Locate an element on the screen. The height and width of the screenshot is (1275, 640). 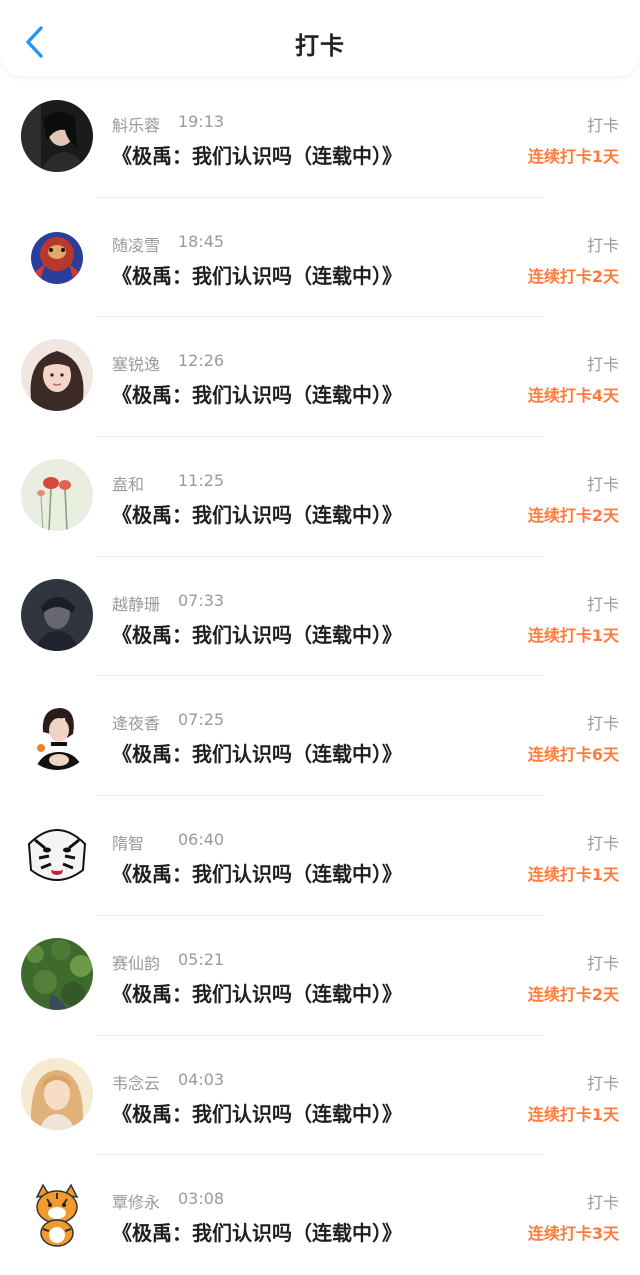
checkin-time: 04:03 is located at coordinates (201, 1079).